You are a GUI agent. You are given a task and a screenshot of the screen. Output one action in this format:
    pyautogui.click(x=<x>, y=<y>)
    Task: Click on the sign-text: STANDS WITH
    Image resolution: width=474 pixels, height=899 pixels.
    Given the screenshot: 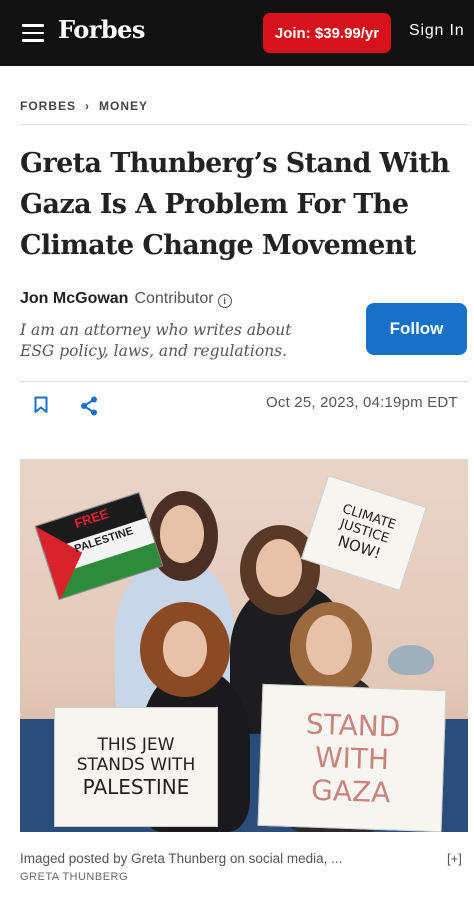 What is the action you would take?
    pyautogui.click(x=136, y=765)
    